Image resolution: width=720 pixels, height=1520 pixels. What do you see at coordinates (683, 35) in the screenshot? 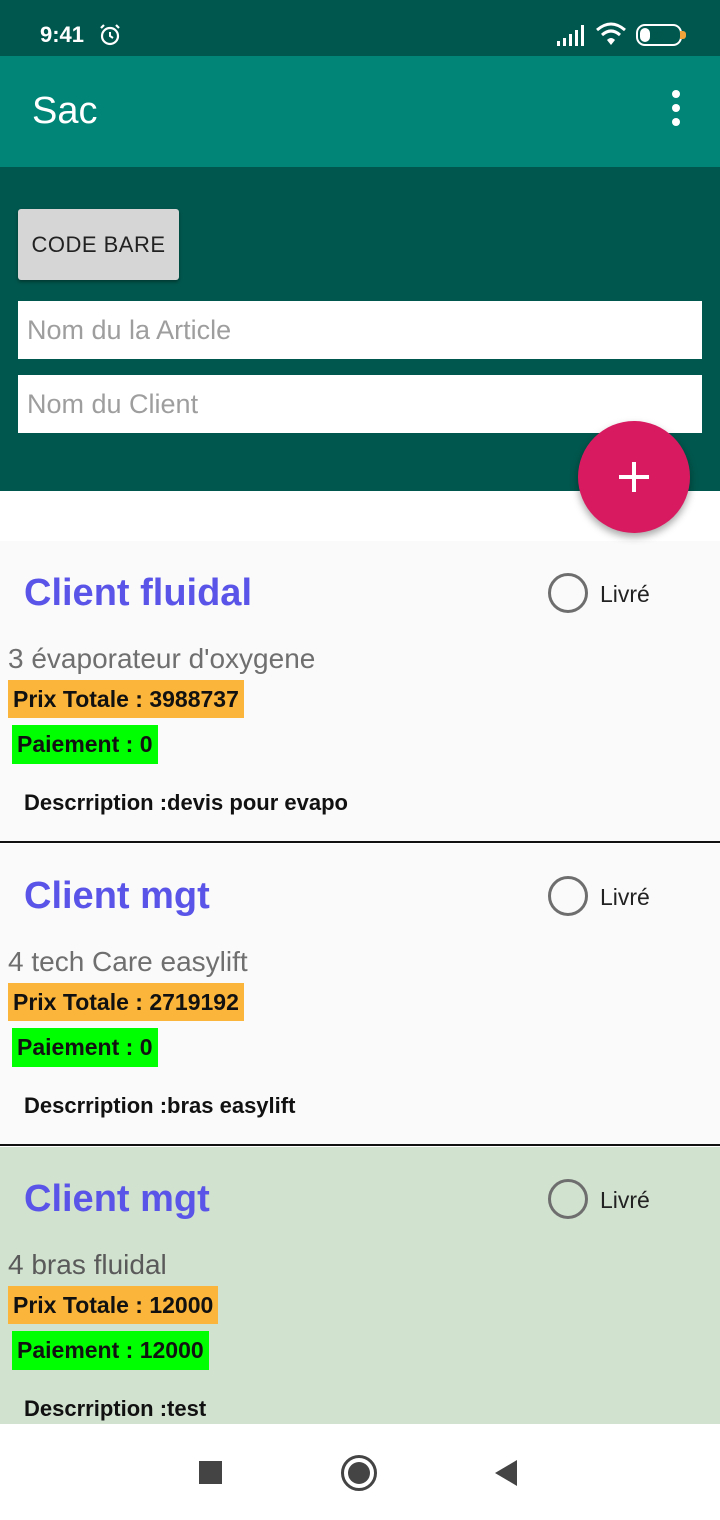
I see `battery-tip` at bounding box center [683, 35].